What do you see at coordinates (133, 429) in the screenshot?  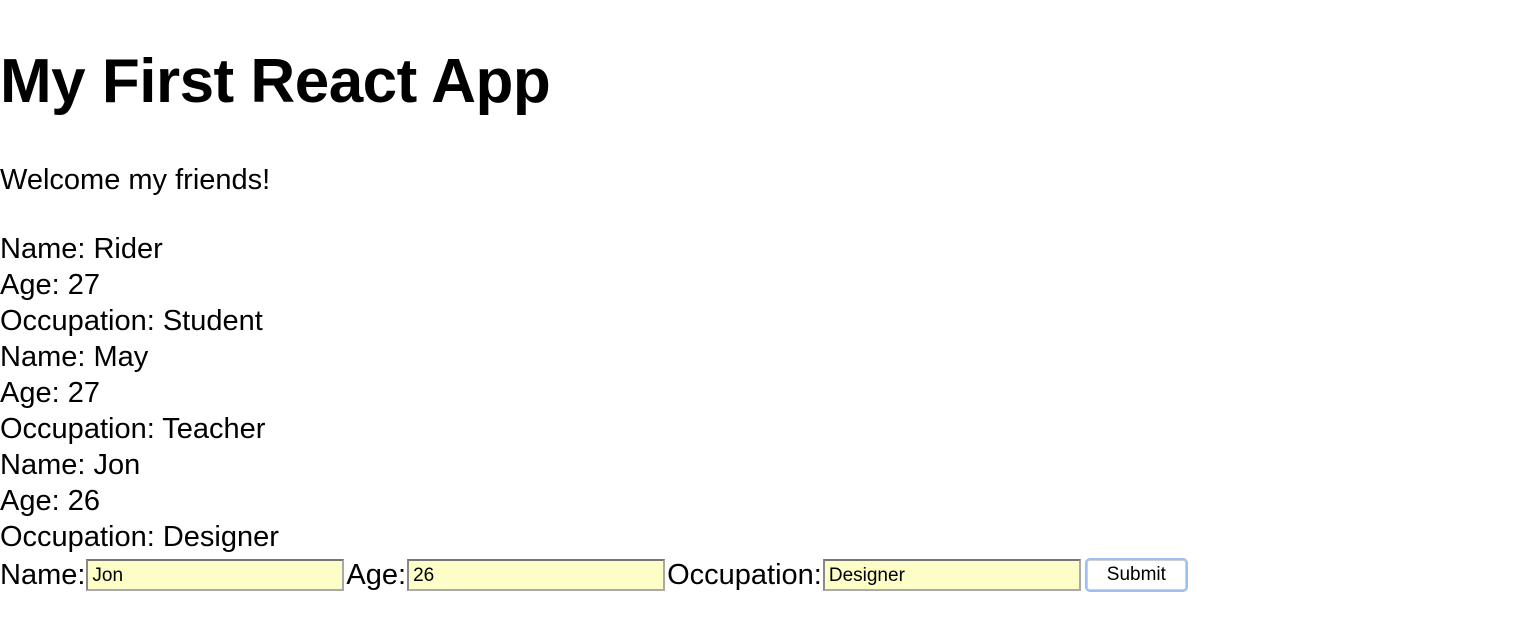 I see `person-occupation: Occupation: Teacher` at bounding box center [133, 429].